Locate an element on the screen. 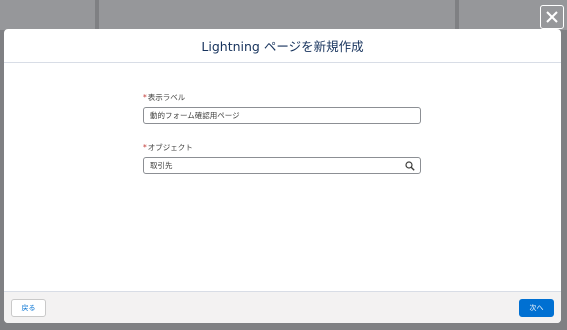 This screenshot has height=330, width=567. close-icon is located at coordinates (552, 17).